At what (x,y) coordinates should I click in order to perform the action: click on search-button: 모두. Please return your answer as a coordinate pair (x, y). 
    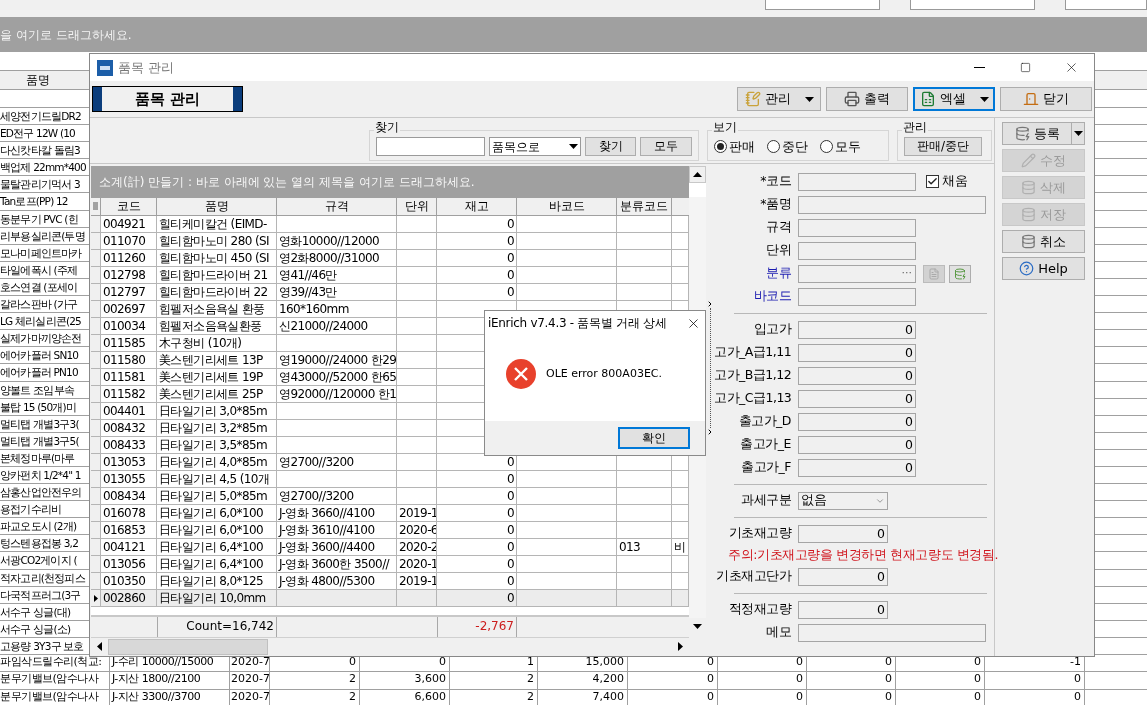
    Looking at the image, I should click on (666, 146).